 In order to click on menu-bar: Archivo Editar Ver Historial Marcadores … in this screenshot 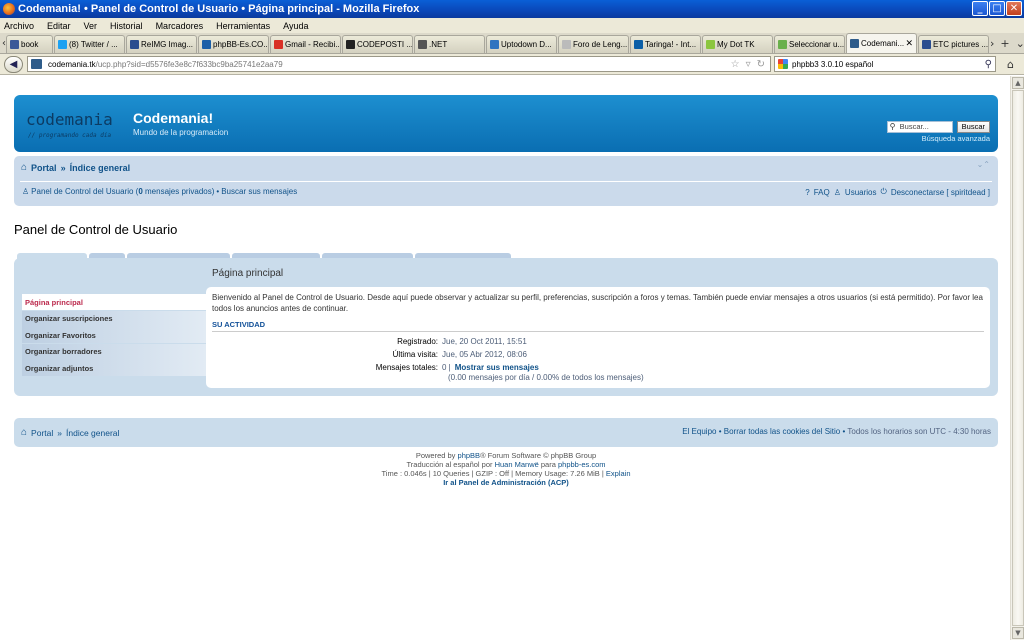, I will do `click(512, 25)`.